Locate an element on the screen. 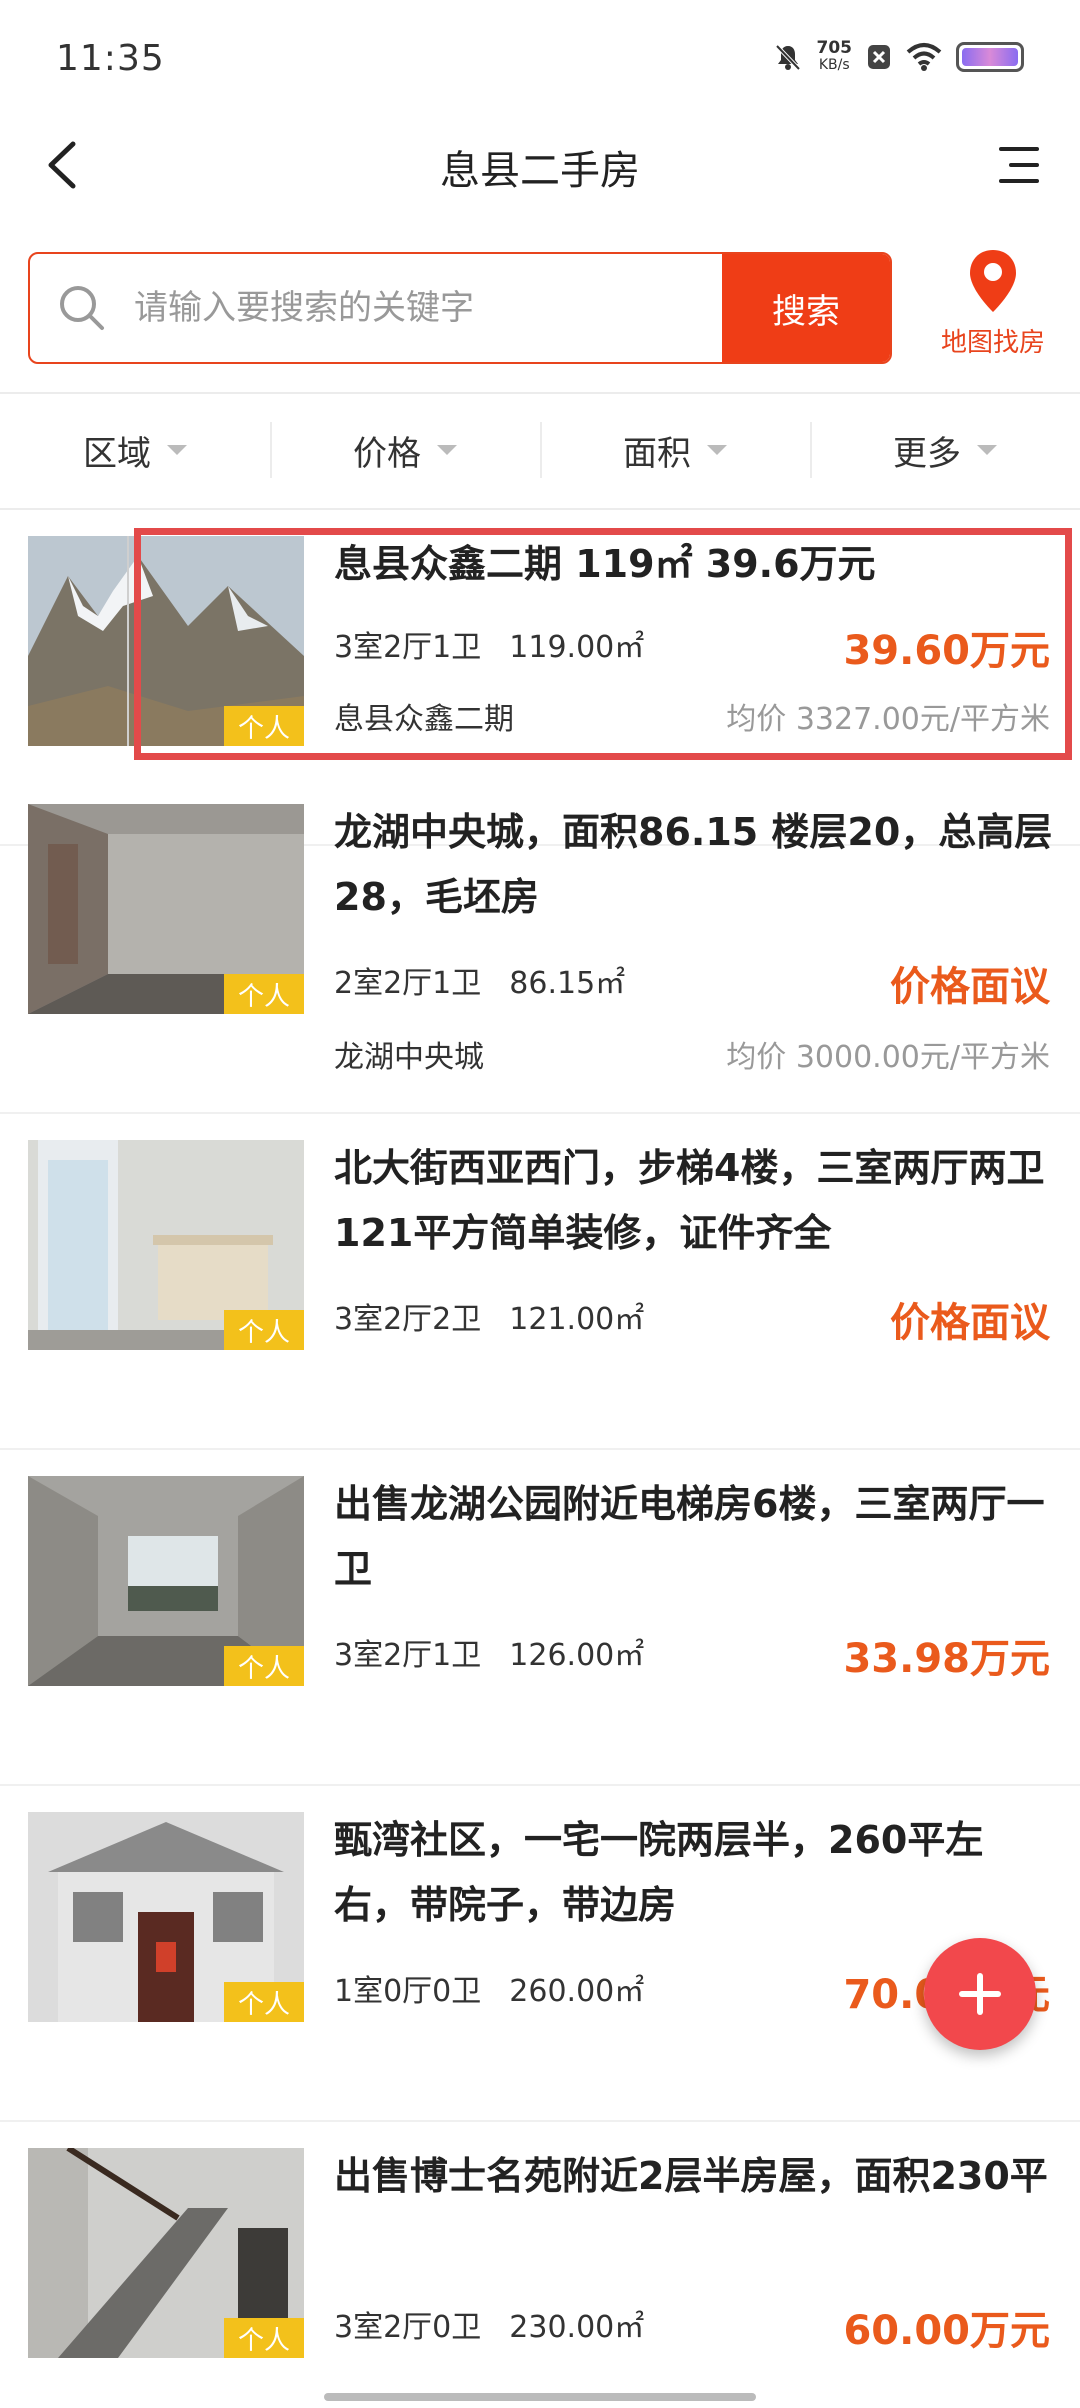 This screenshot has width=1080, height=2408. listing-size: 260.00㎡ is located at coordinates (577, 1991).